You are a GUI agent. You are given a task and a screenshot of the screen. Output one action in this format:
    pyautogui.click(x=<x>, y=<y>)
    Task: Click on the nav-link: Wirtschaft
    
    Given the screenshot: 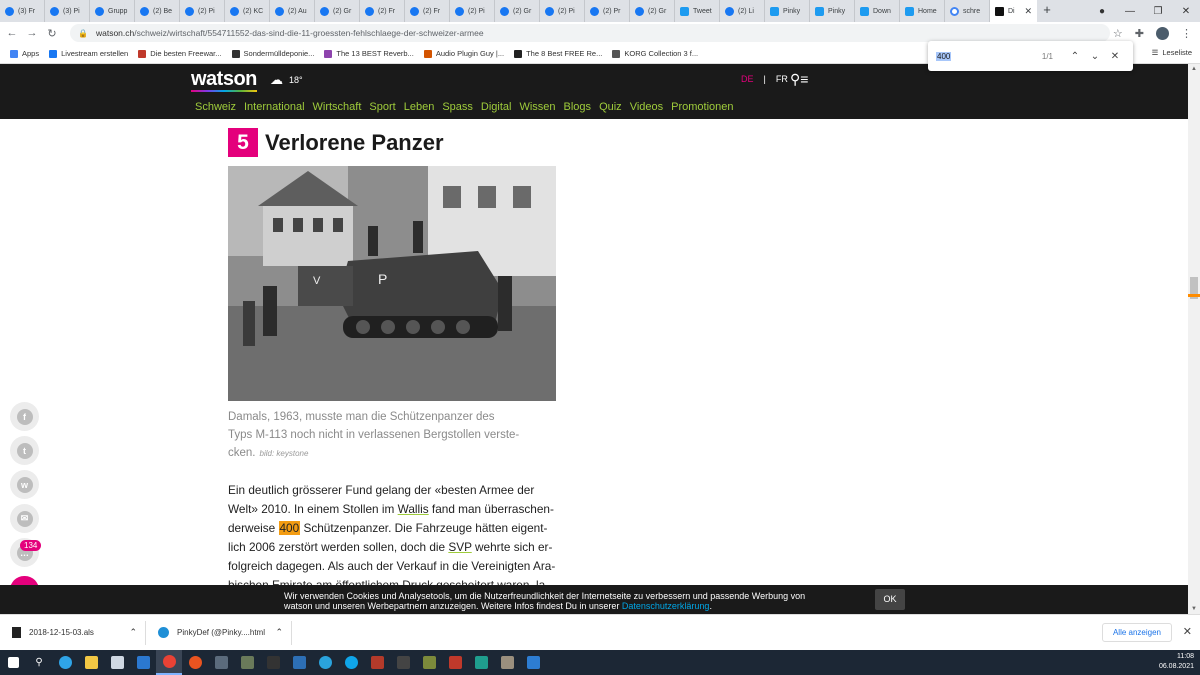 What is the action you would take?
    pyautogui.click(x=337, y=107)
    